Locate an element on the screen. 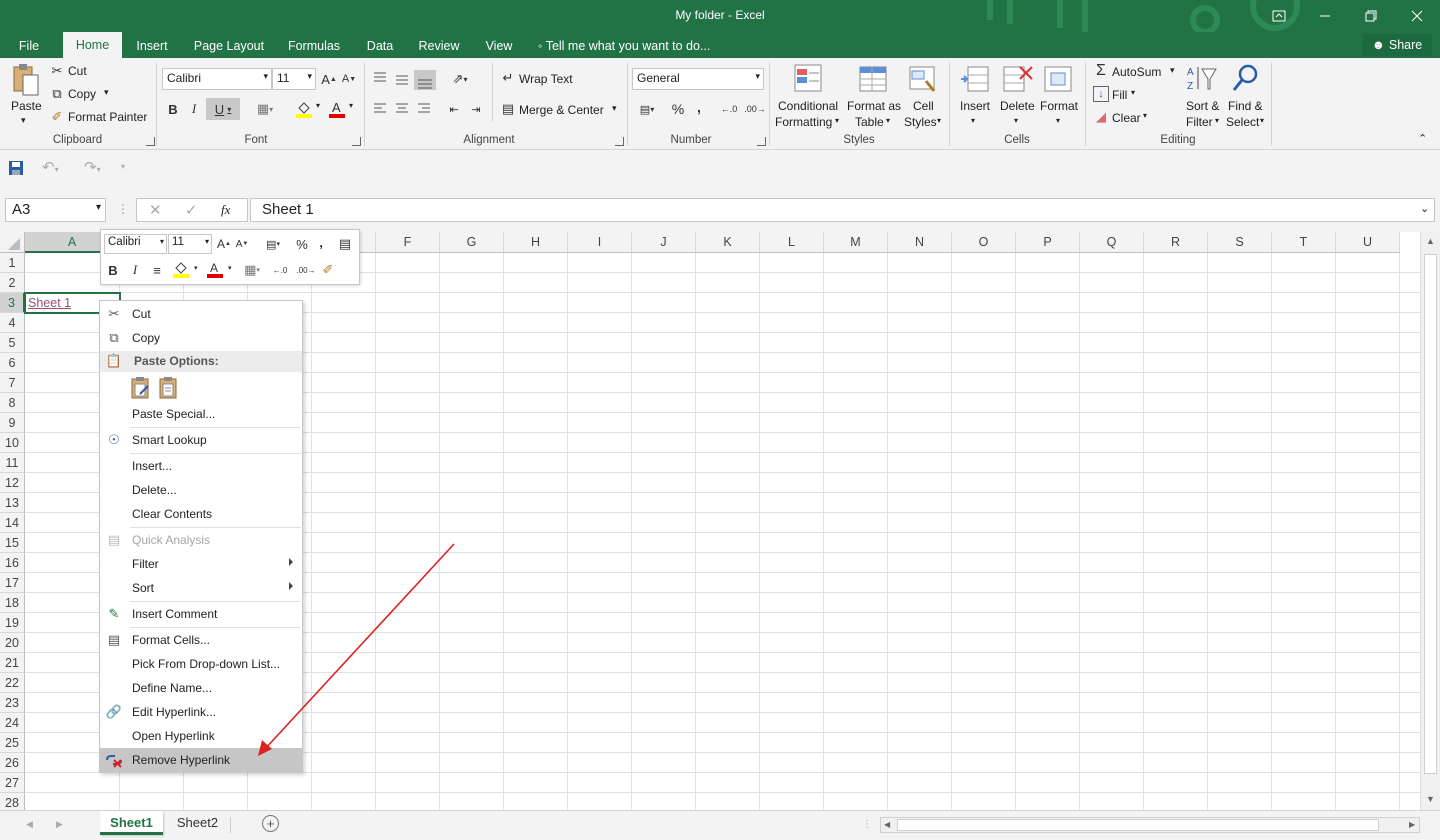 Image resolution: width=1440 pixels, height=840 pixels. row-header-25: 25 is located at coordinates (12, 743).